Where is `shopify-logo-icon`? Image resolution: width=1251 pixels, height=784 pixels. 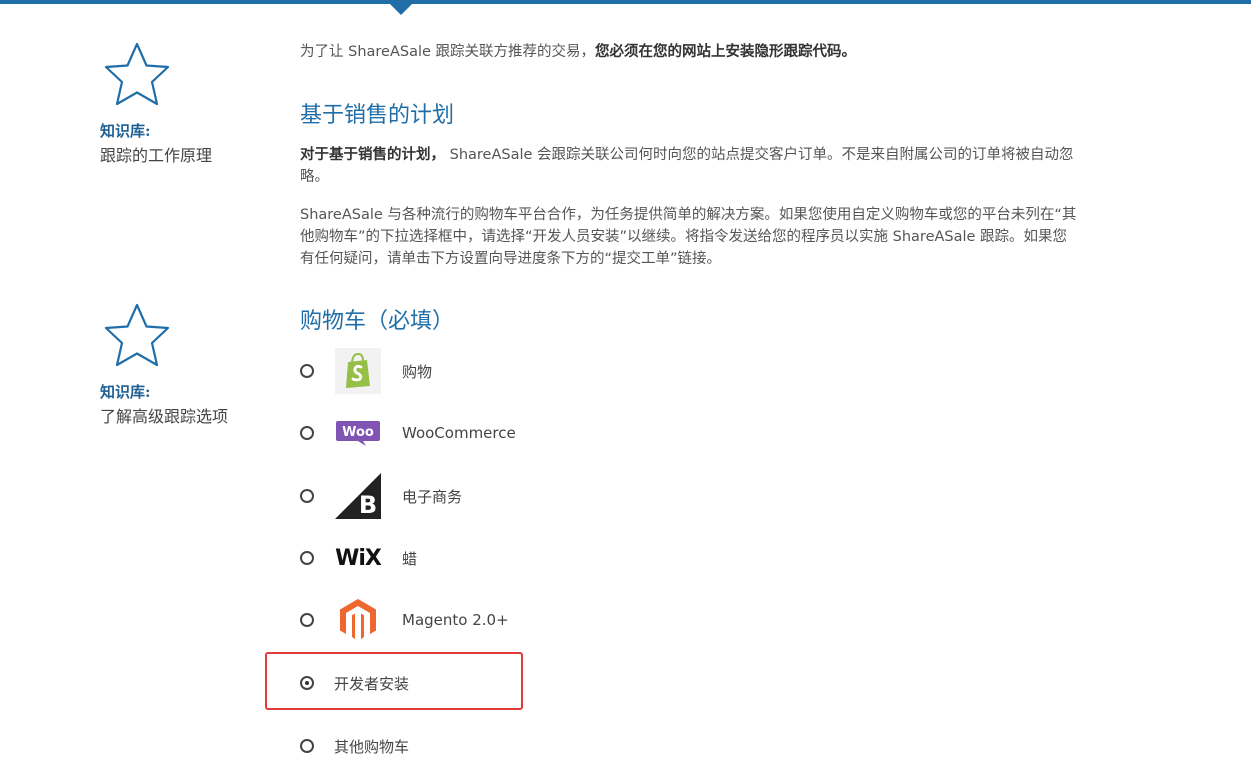 shopify-logo-icon is located at coordinates (358, 371).